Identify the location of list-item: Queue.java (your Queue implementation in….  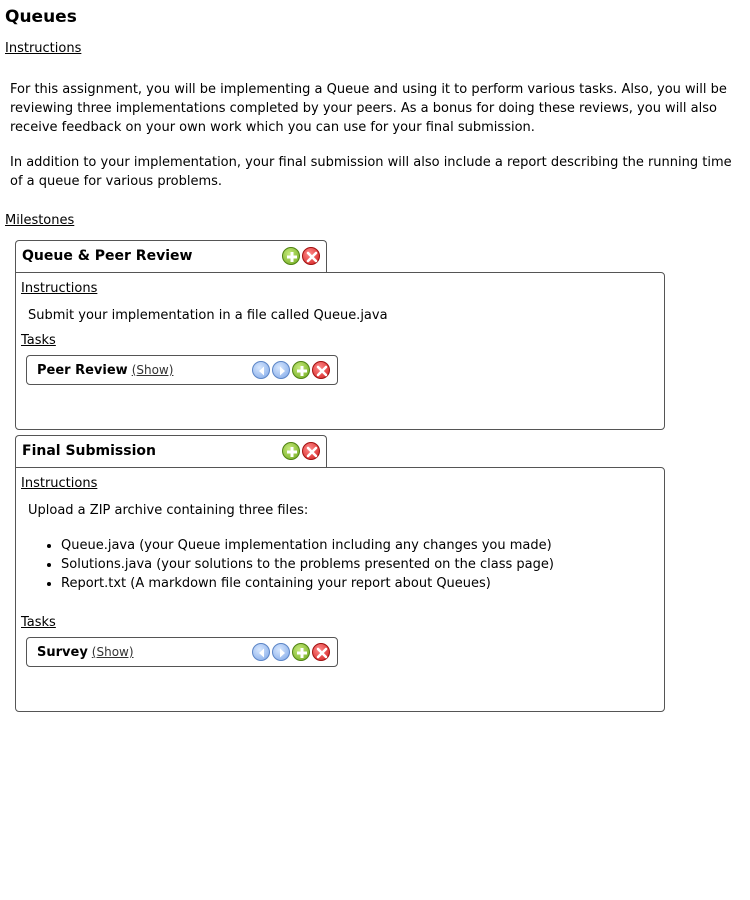
(358, 545).